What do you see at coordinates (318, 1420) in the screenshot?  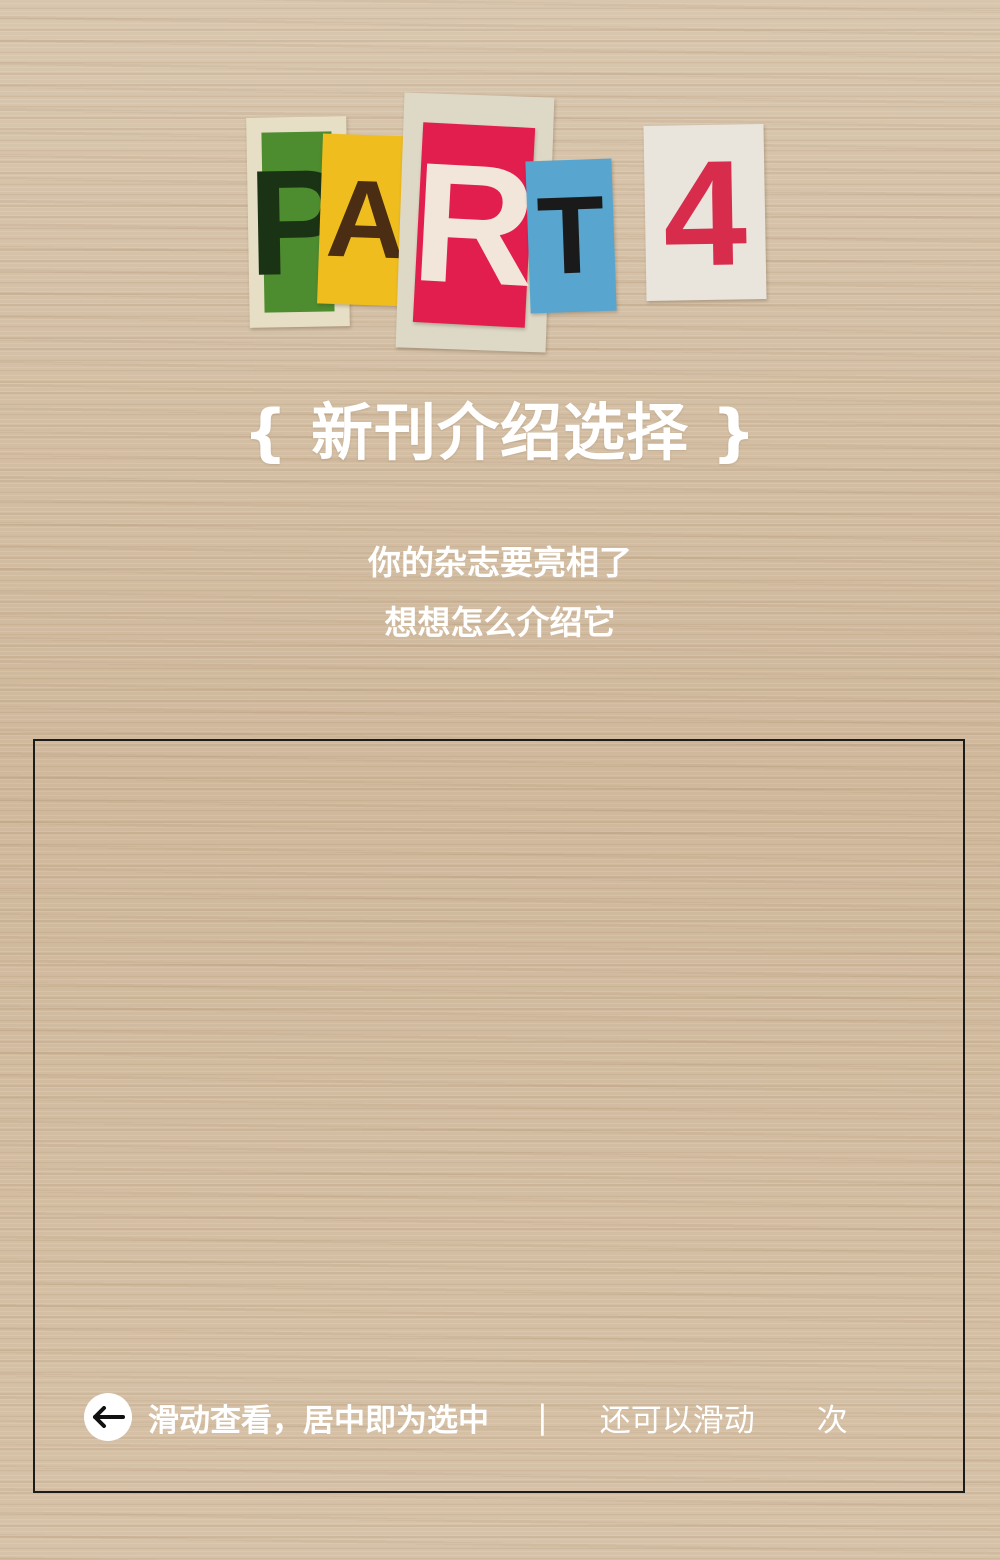 I see `swipe-hint-primary: 滑动查看，居中即为选中` at bounding box center [318, 1420].